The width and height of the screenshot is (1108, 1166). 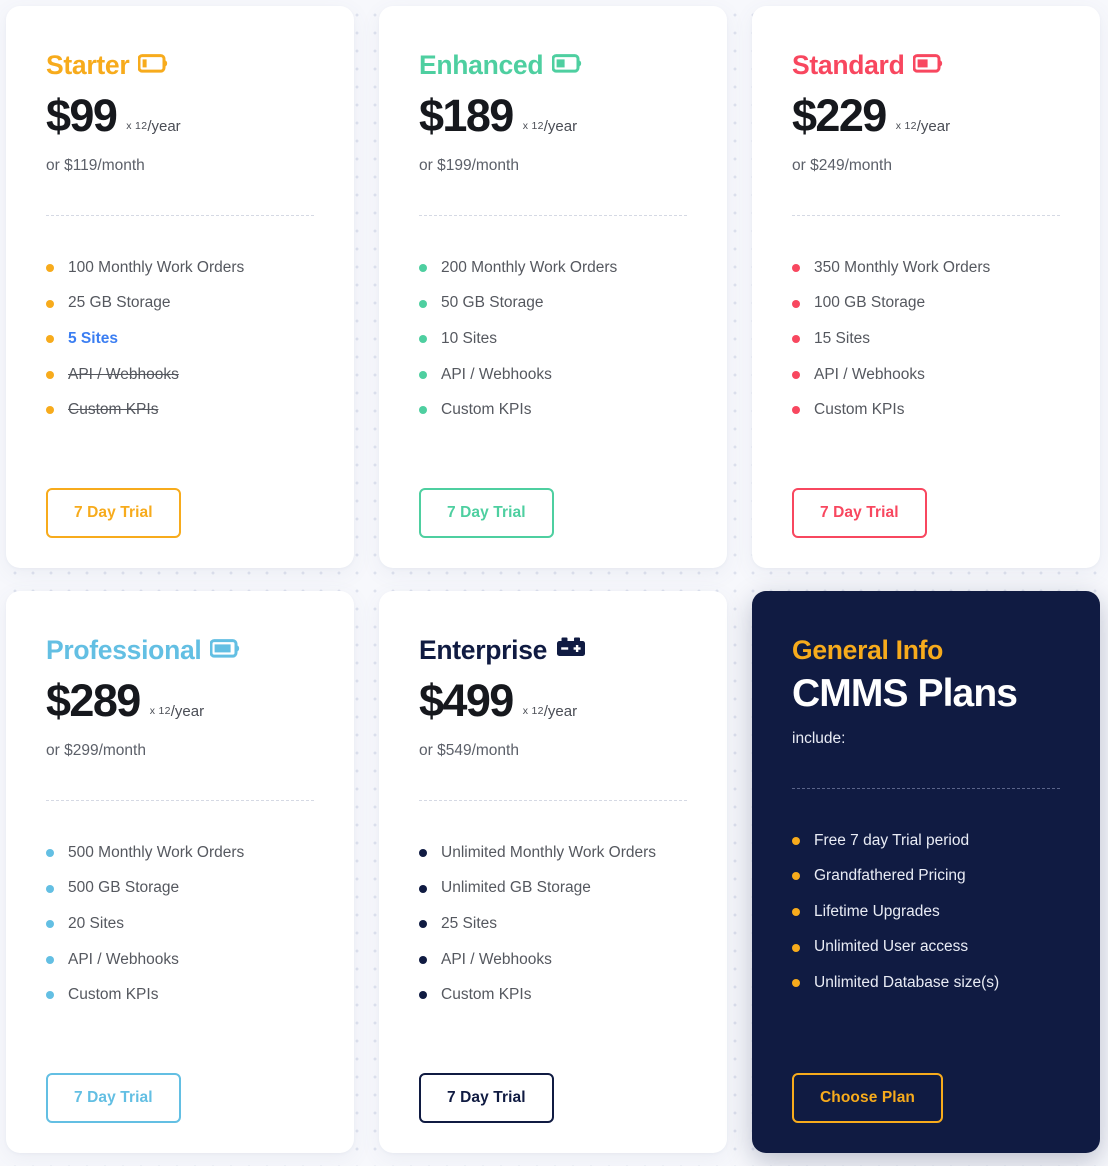 What do you see at coordinates (96, 923) in the screenshot?
I see `feature-label: 20 Sites` at bounding box center [96, 923].